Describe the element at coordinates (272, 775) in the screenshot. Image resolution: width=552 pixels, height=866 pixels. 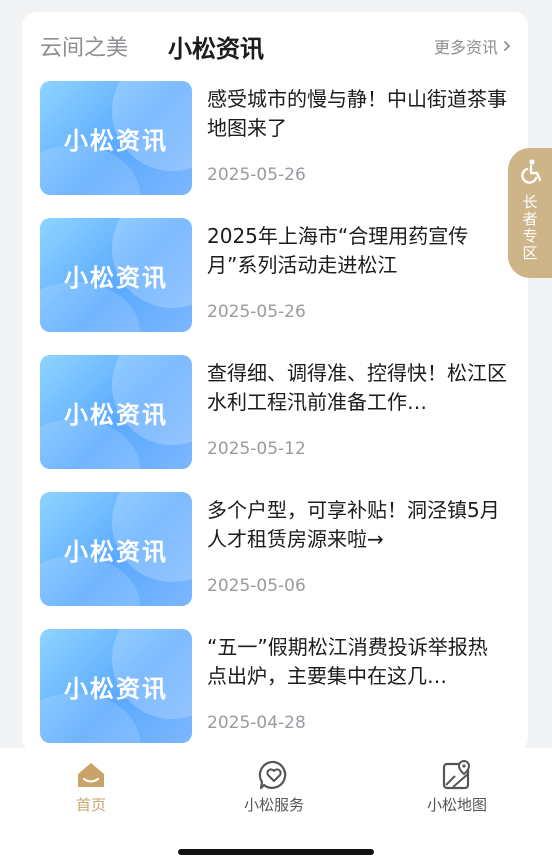
I see `heart-chat-icon` at that location.